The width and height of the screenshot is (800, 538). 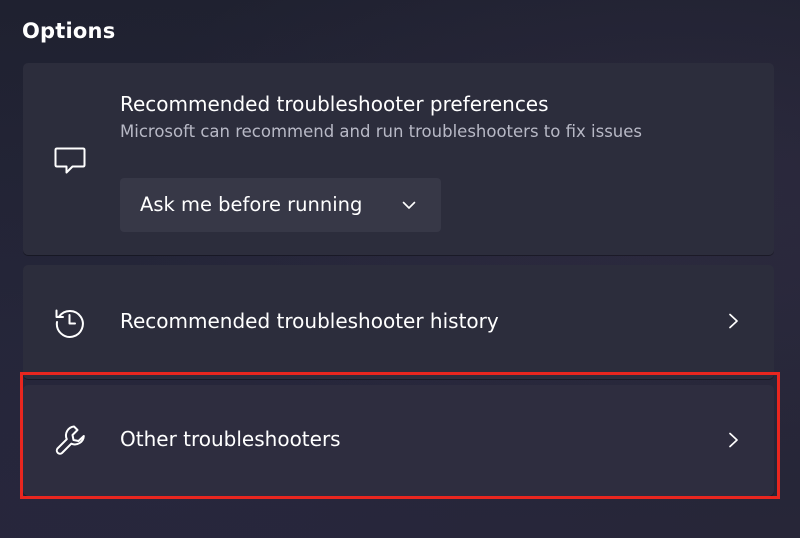 I want to click on chevron-down-icon, so click(x=409, y=205).